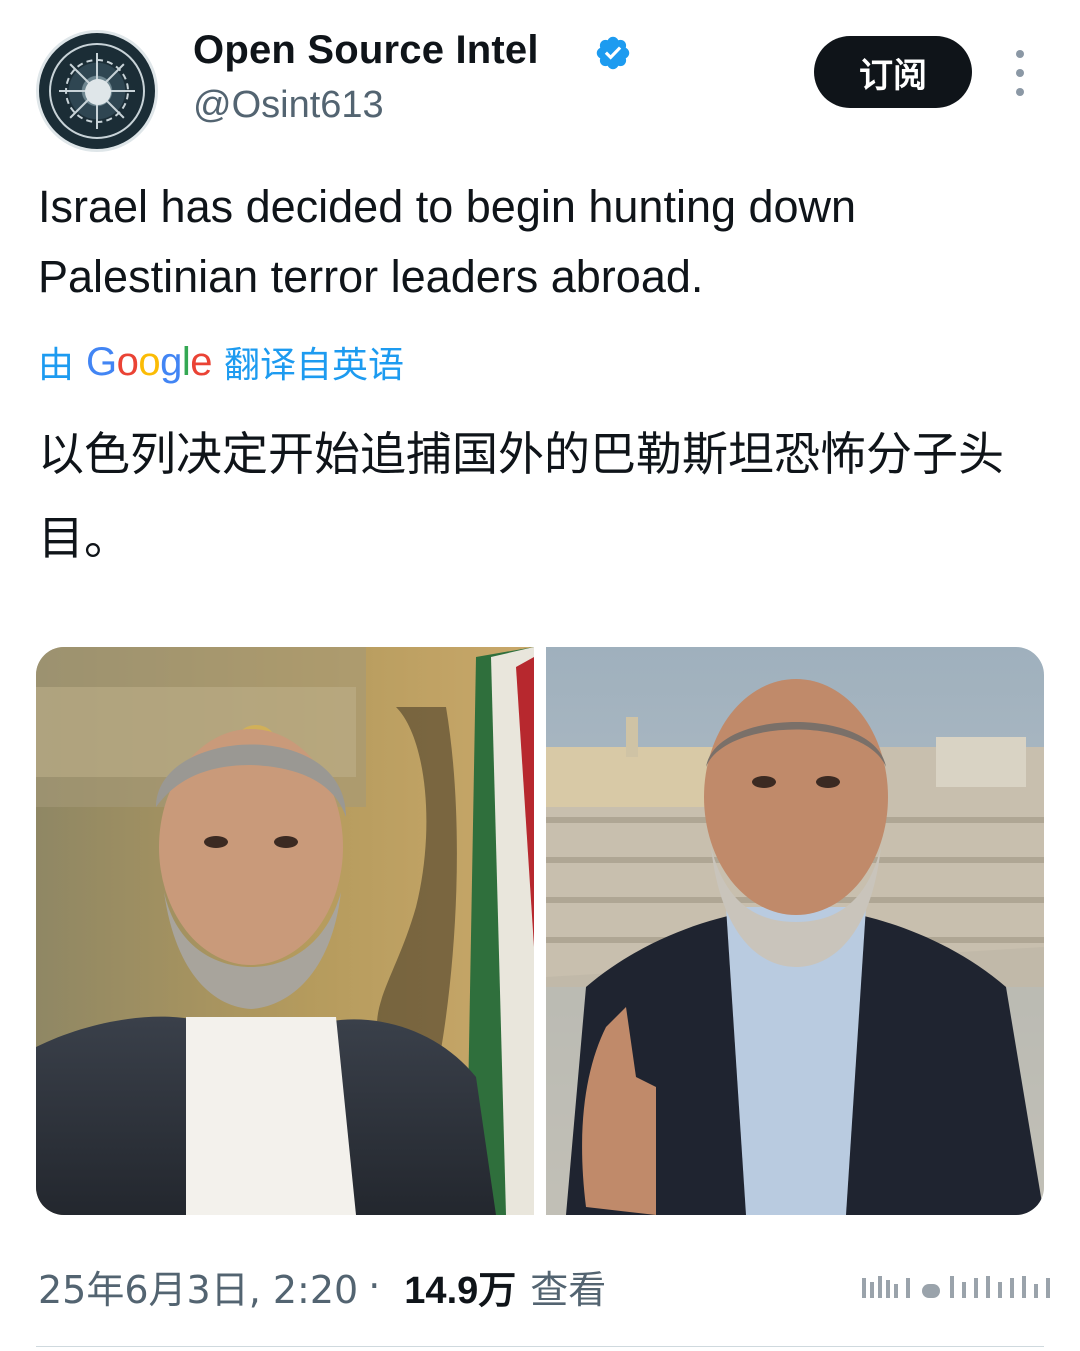 The height and width of the screenshot is (1351, 1080). What do you see at coordinates (56, 365) in the screenshot?
I see `translation-prefix: 由` at bounding box center [56, 365].